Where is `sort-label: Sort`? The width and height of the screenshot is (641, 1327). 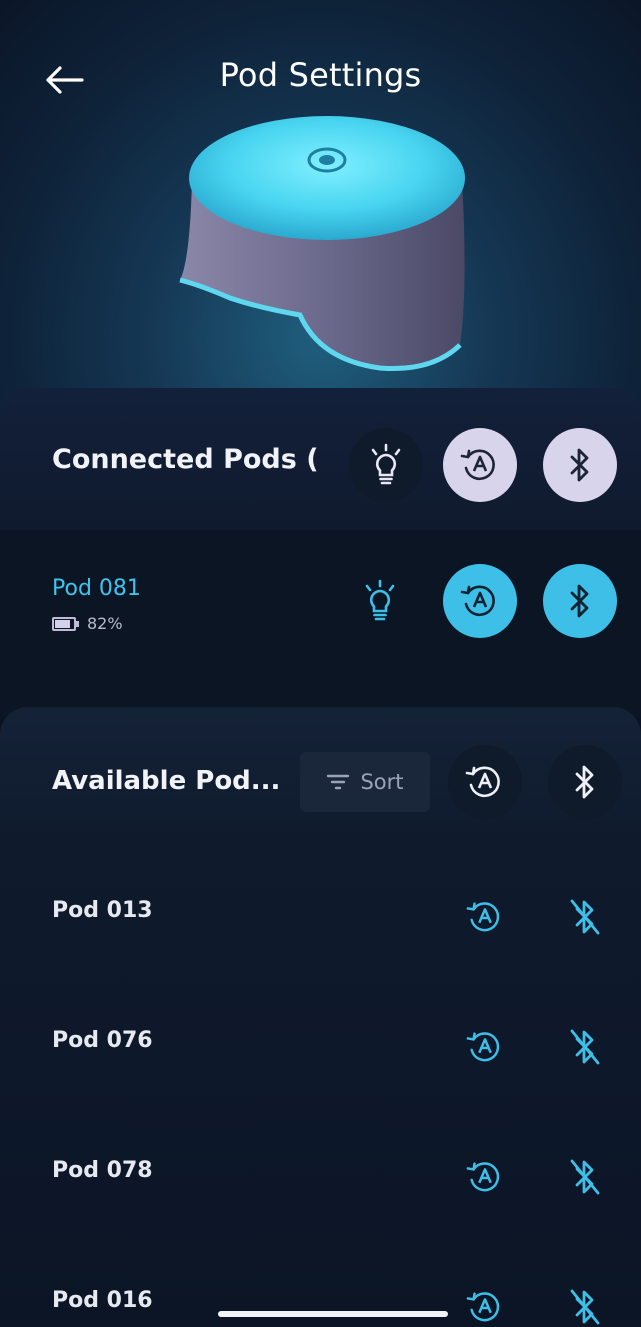 sort-label: Sort is located at coordinates (382, 782).